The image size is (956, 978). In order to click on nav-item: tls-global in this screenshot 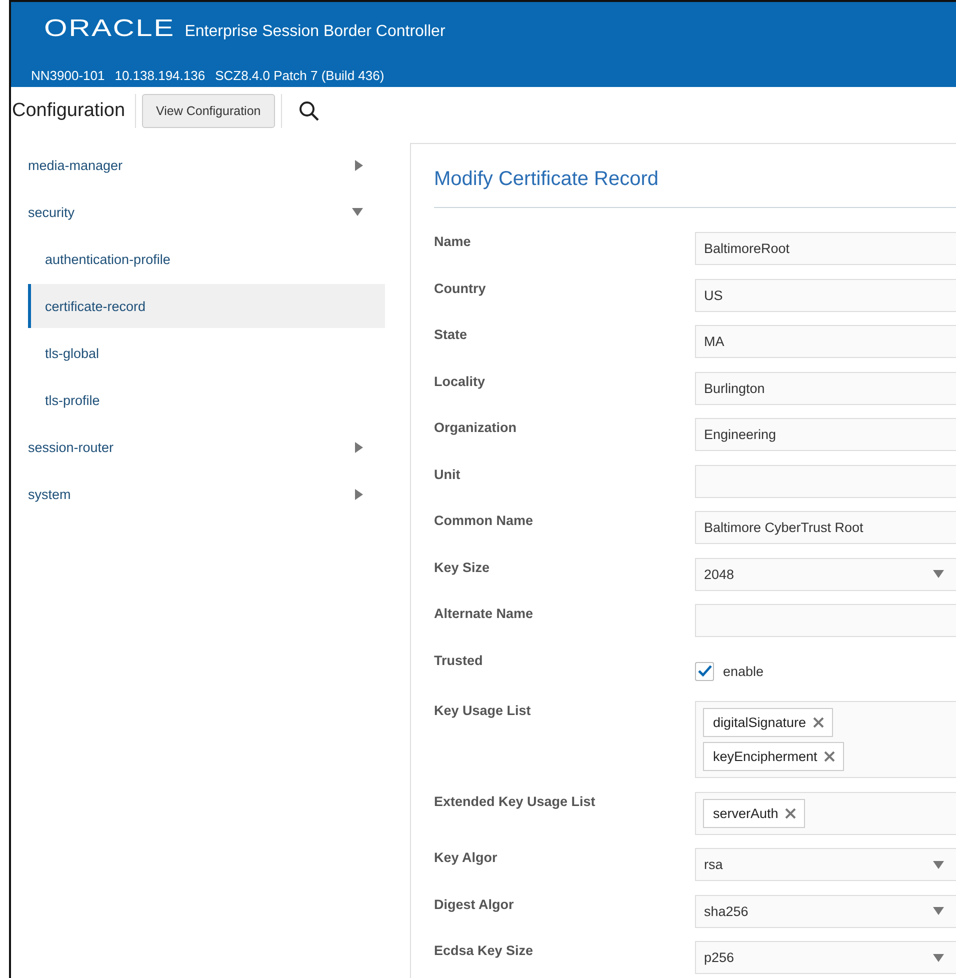, I will do `click(206, 353)`.